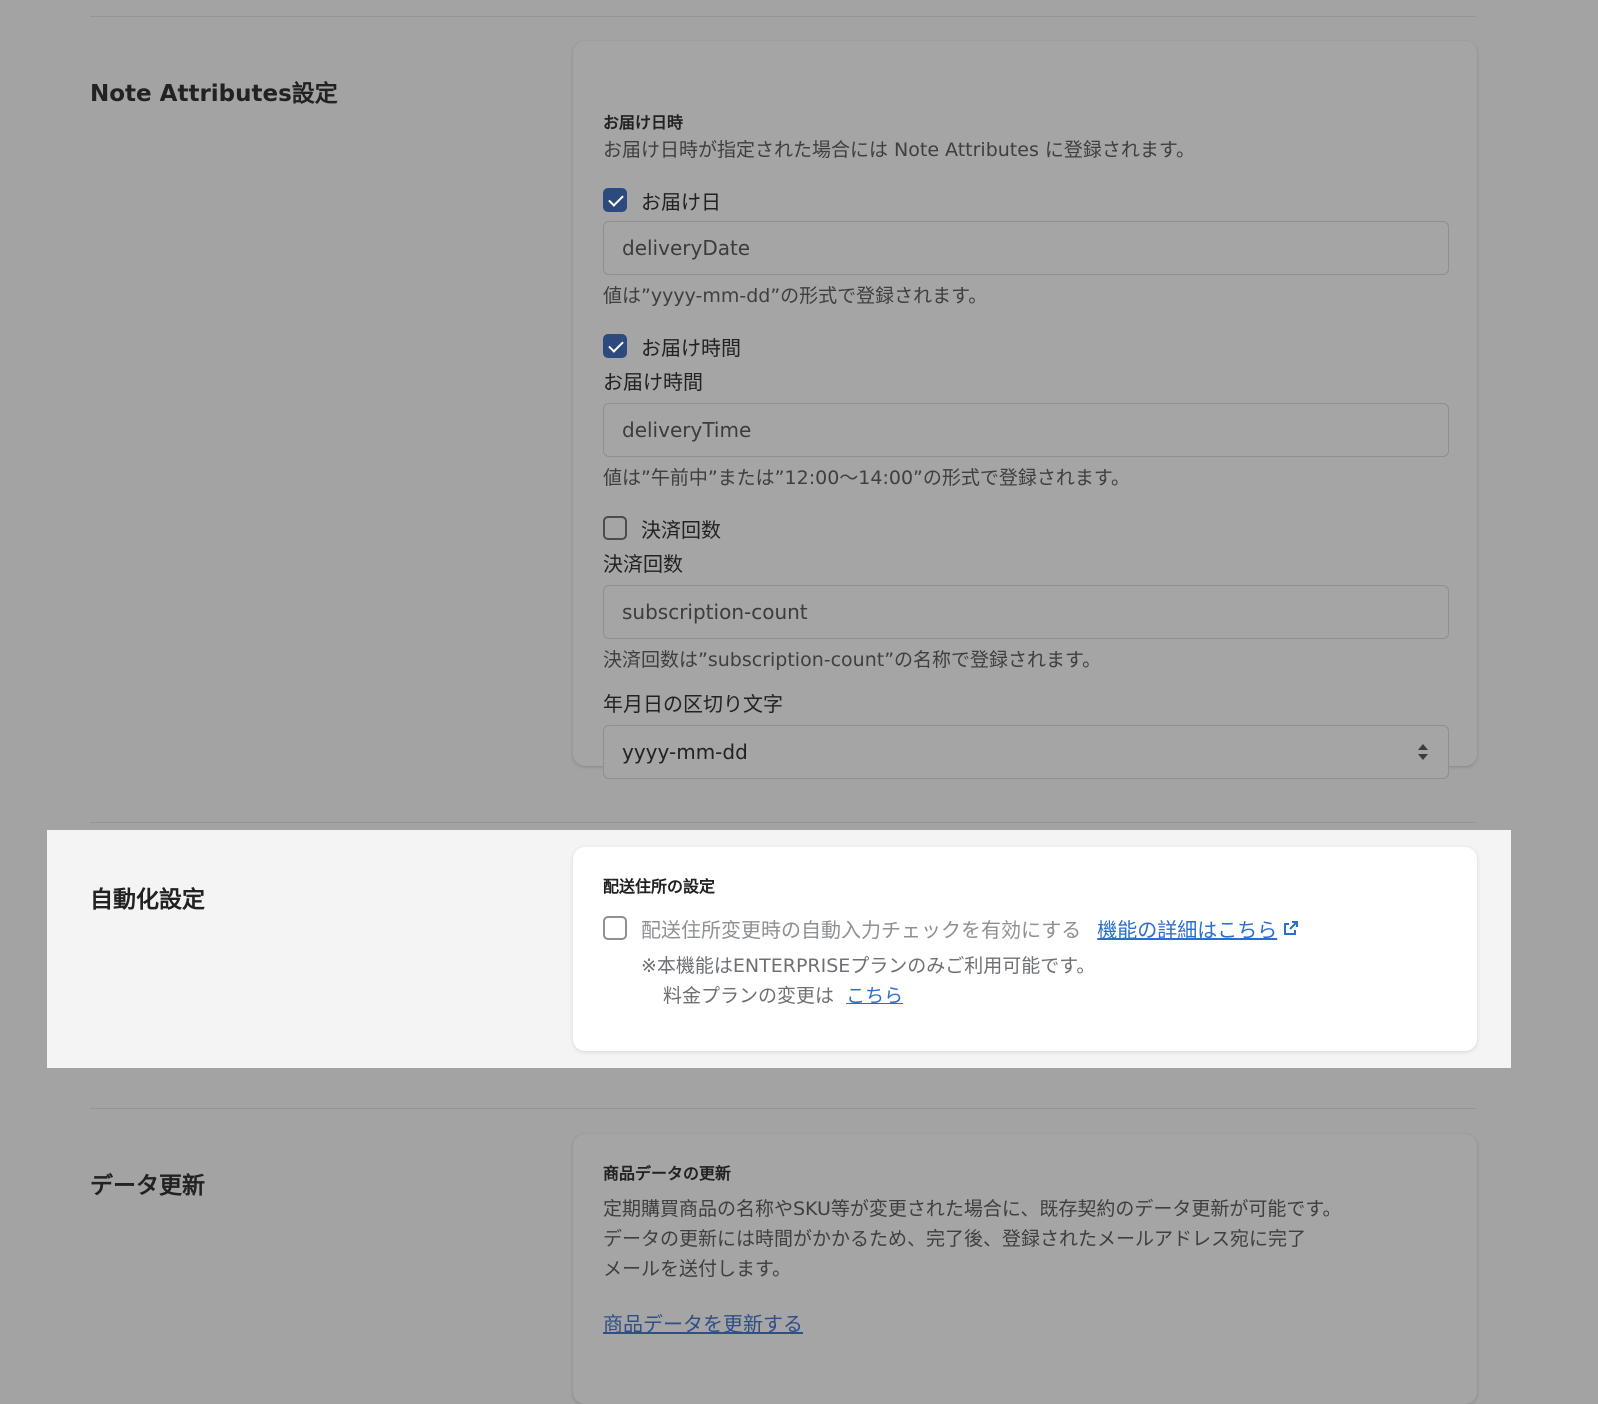 Image resolution: width=1598 pixels, height=1404 pixels. I want to click on auto-input-check-row: 配送住所変更時の自動入力チェックを有効にする 機能の詳細はこちら, so click(1025, 928).